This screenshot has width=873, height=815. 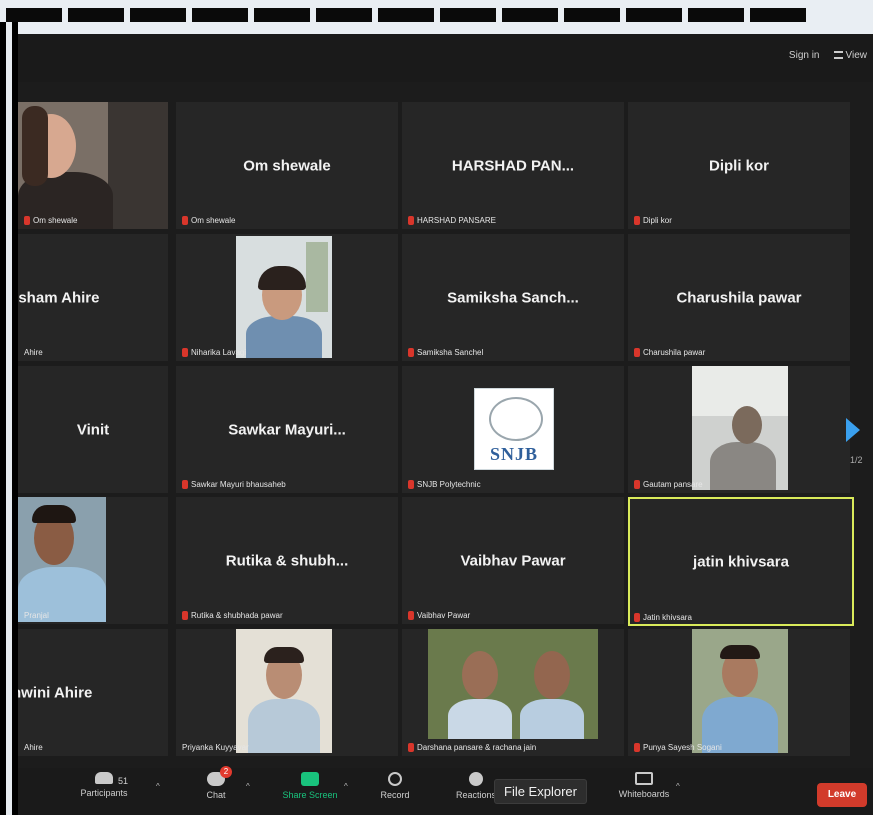 What do you see at coordinates (838, 55) in the screenshot?
I see `grid-view-icon` at bounding box center [838, 55].